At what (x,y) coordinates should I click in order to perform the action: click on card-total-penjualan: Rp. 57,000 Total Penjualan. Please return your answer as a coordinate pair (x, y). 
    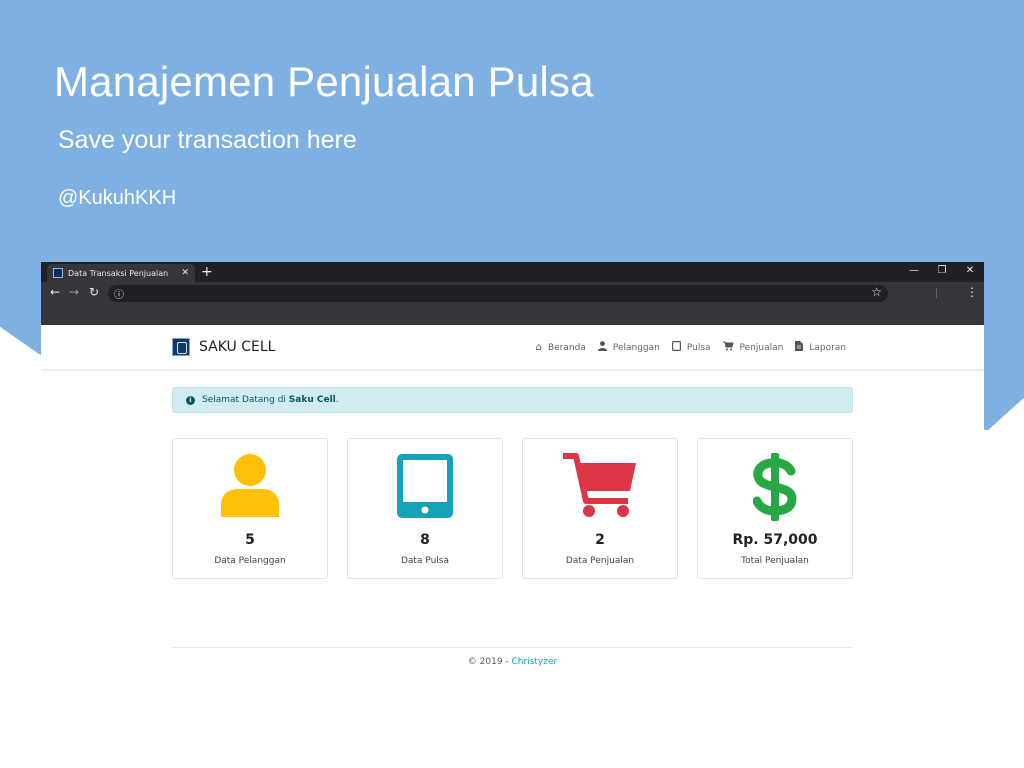
    Looking at the image, I should click on (775, 508).